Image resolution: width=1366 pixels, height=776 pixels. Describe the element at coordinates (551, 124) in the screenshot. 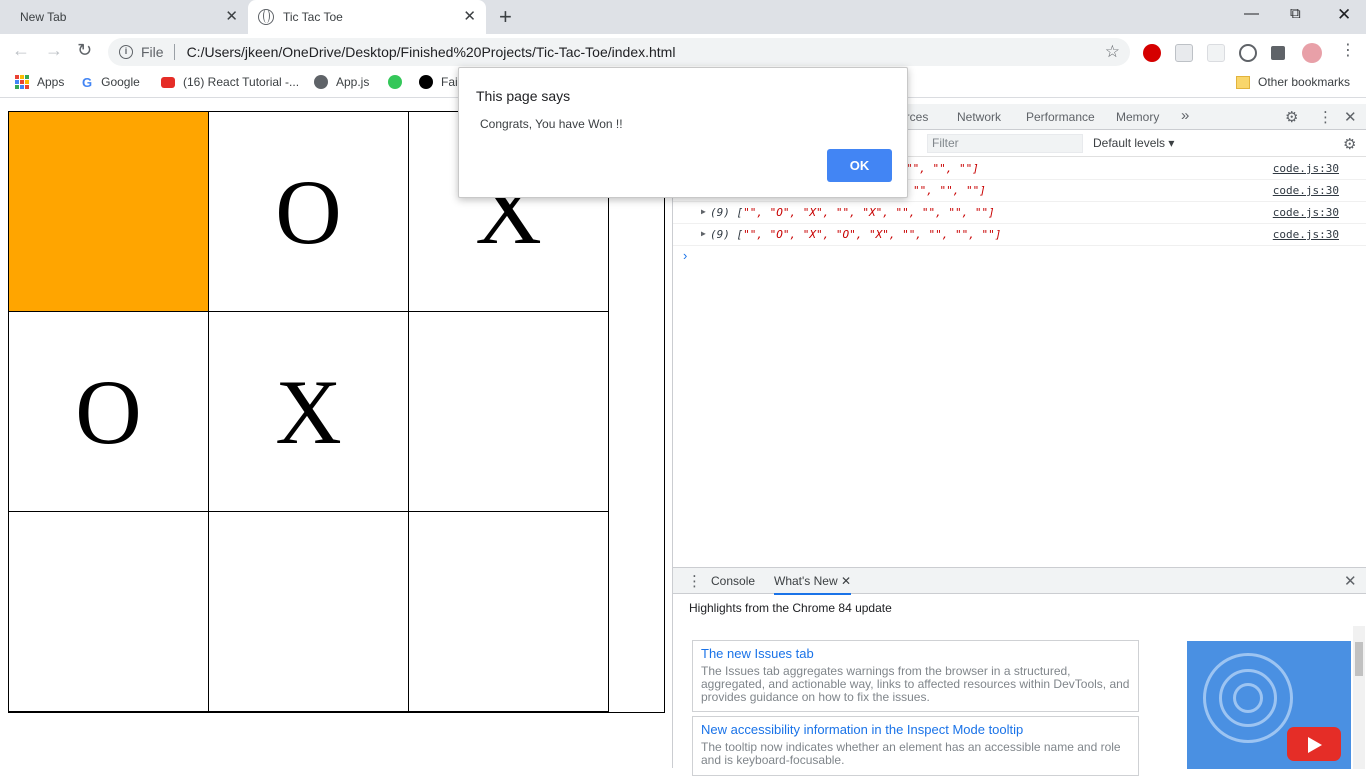

I see `dialog-message: Congrats, You have Won !!` at that location.